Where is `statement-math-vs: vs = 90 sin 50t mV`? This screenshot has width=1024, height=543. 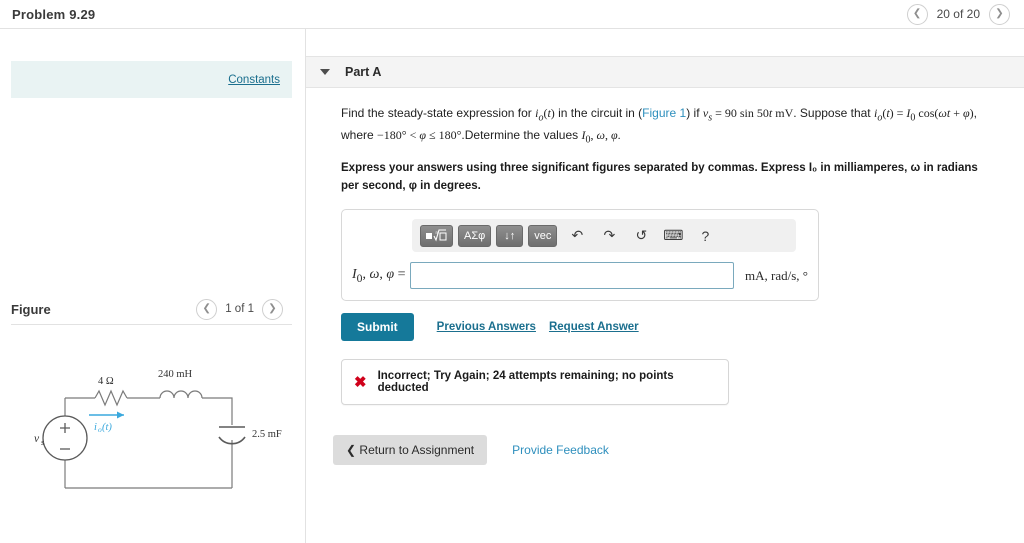 statement-math-vs: vs = 90 sin 50t mV is located at coordinates (748, 115).